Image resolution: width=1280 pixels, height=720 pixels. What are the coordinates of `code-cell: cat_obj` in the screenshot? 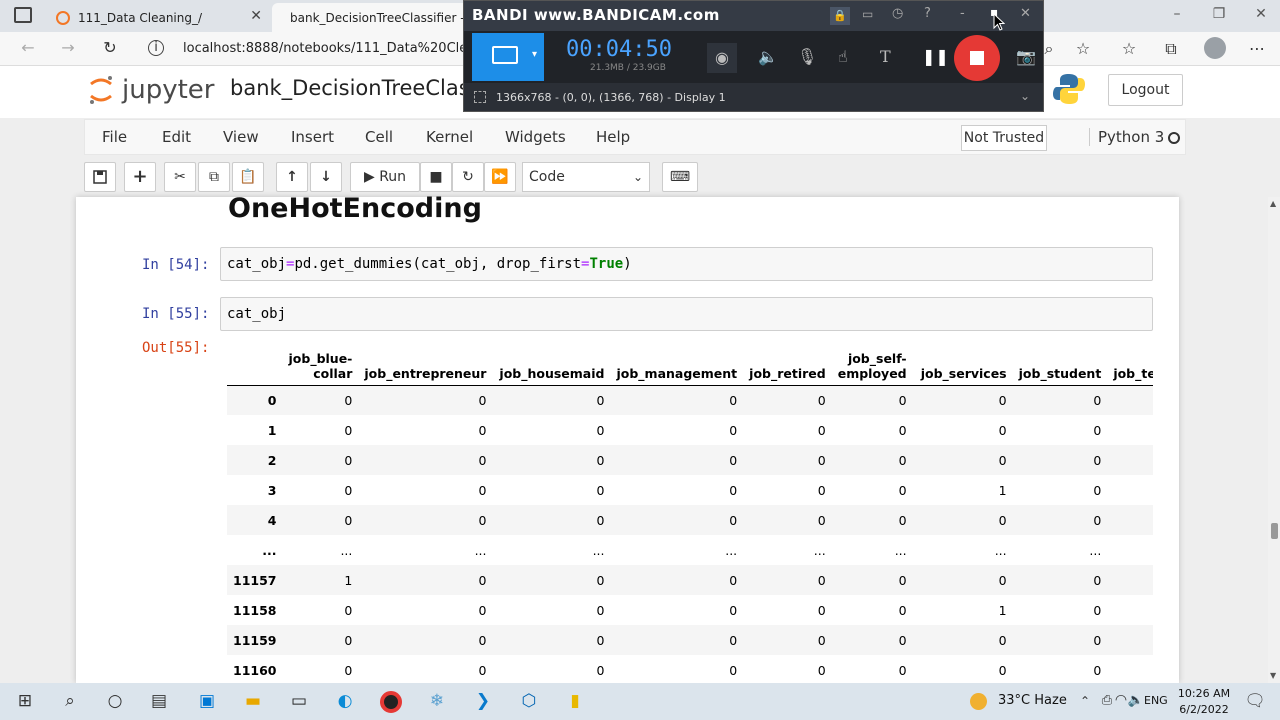 It's located at (686, 314).